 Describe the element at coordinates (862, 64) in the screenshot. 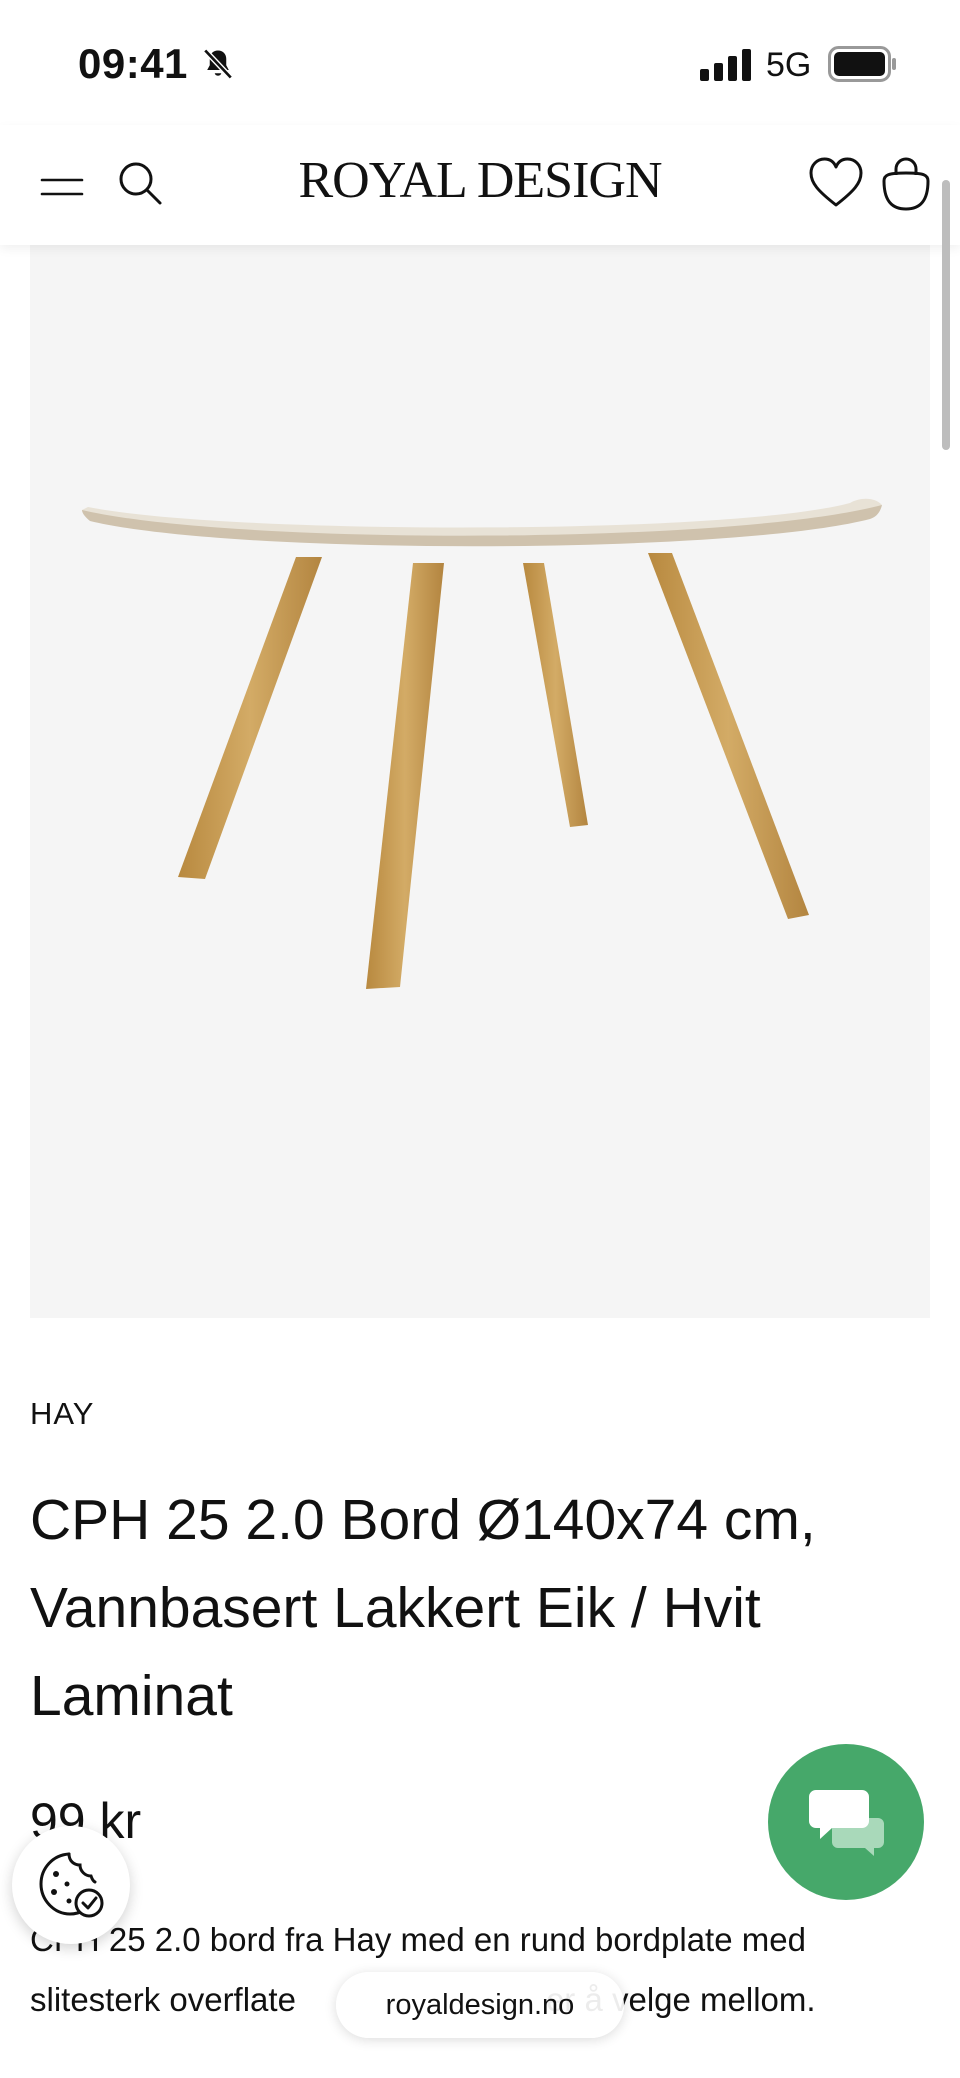

I see `battery-icon` at that location.